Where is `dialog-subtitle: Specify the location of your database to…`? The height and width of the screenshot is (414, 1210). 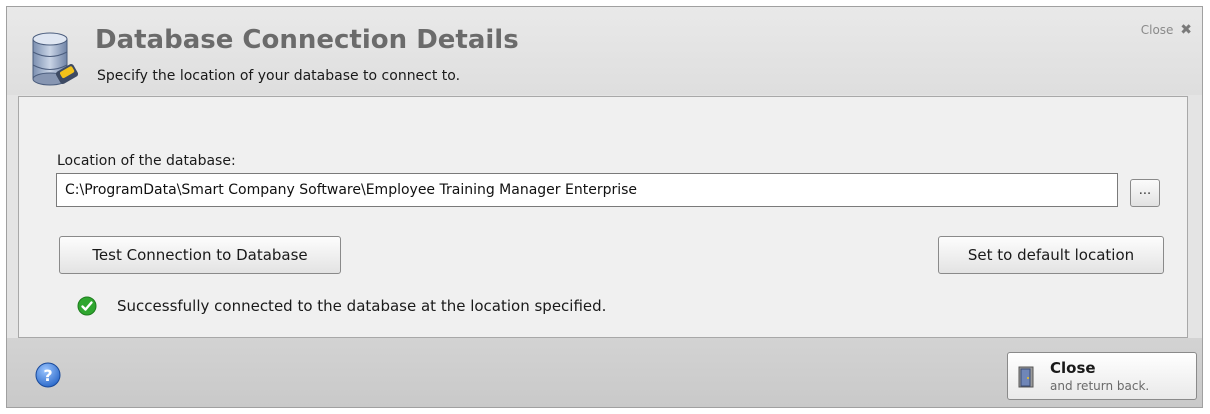
dialog-subtitle: Specify the location of your database to… is located at coordinates (279, 76).